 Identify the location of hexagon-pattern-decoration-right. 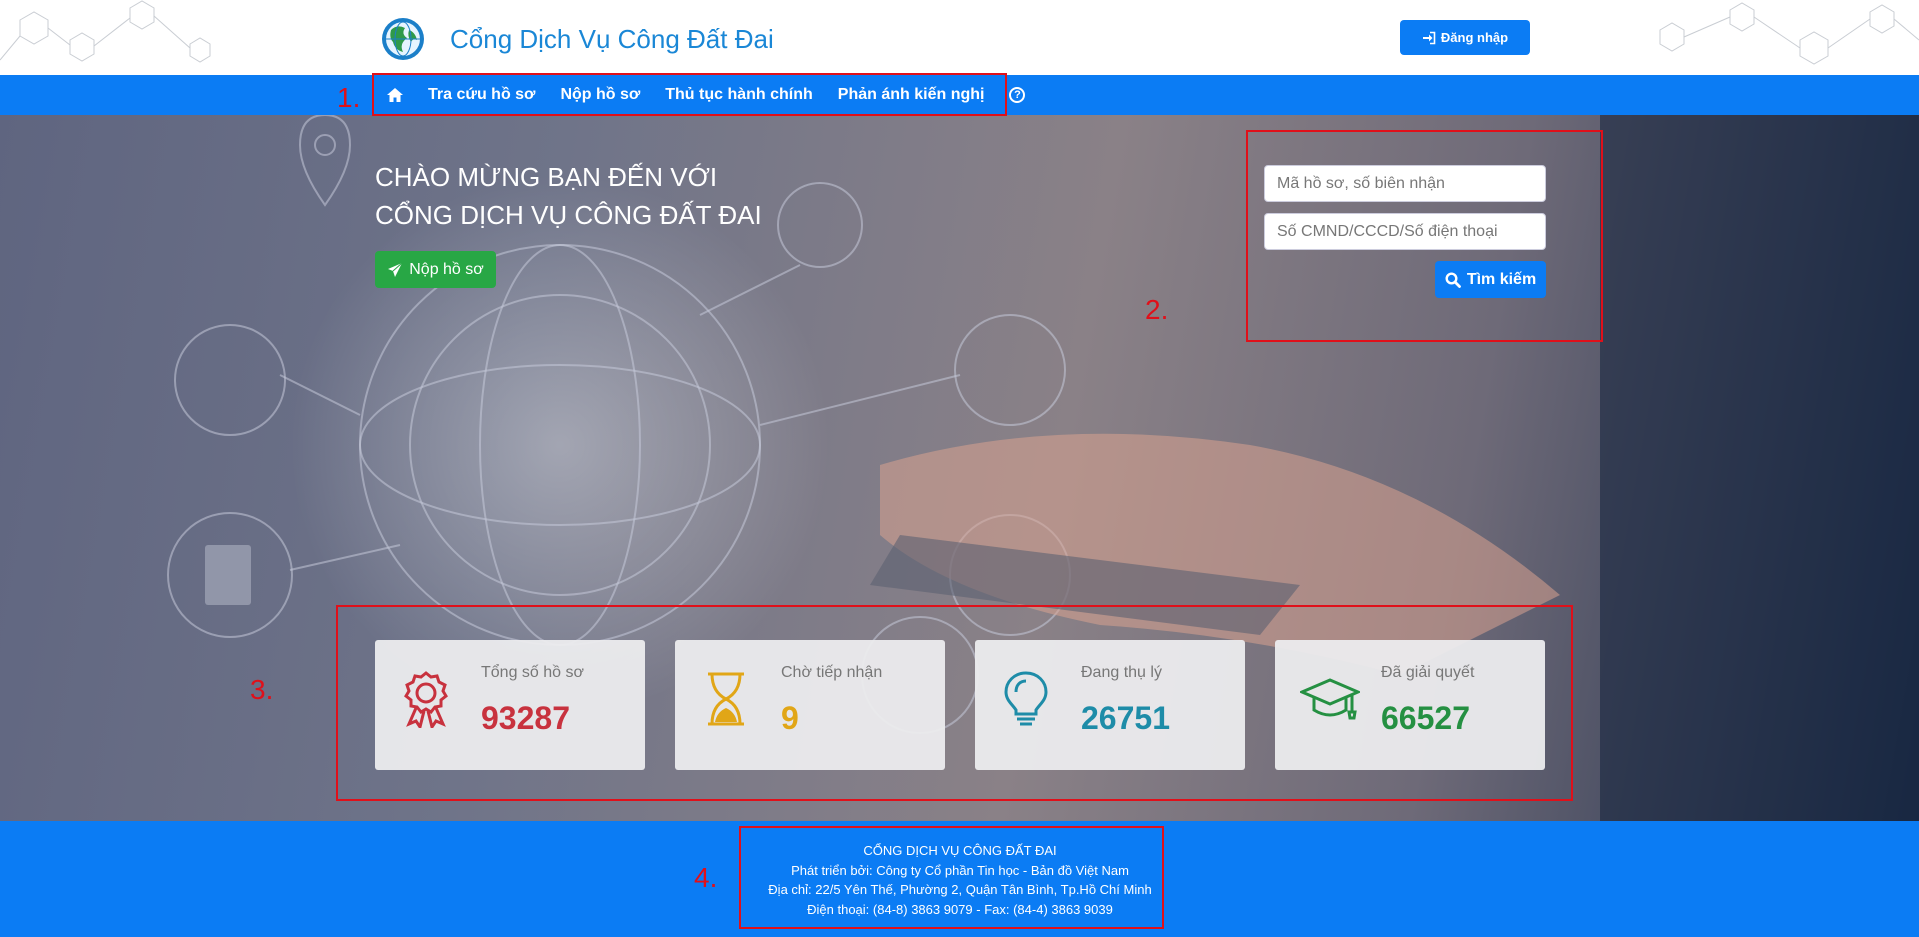
(1789, 33).